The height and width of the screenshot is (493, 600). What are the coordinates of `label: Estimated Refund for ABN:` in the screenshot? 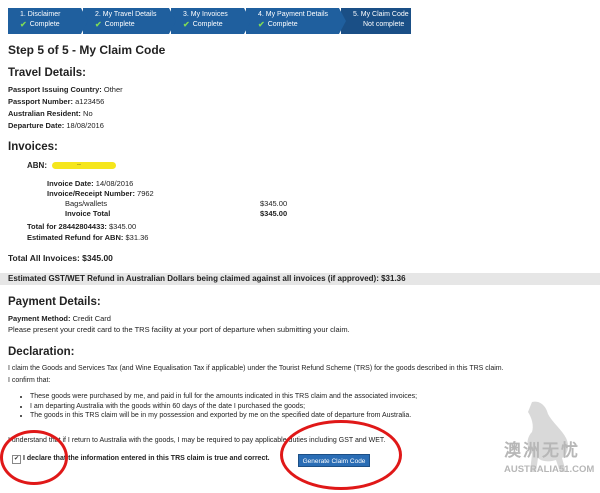 It's located at (75, 237).